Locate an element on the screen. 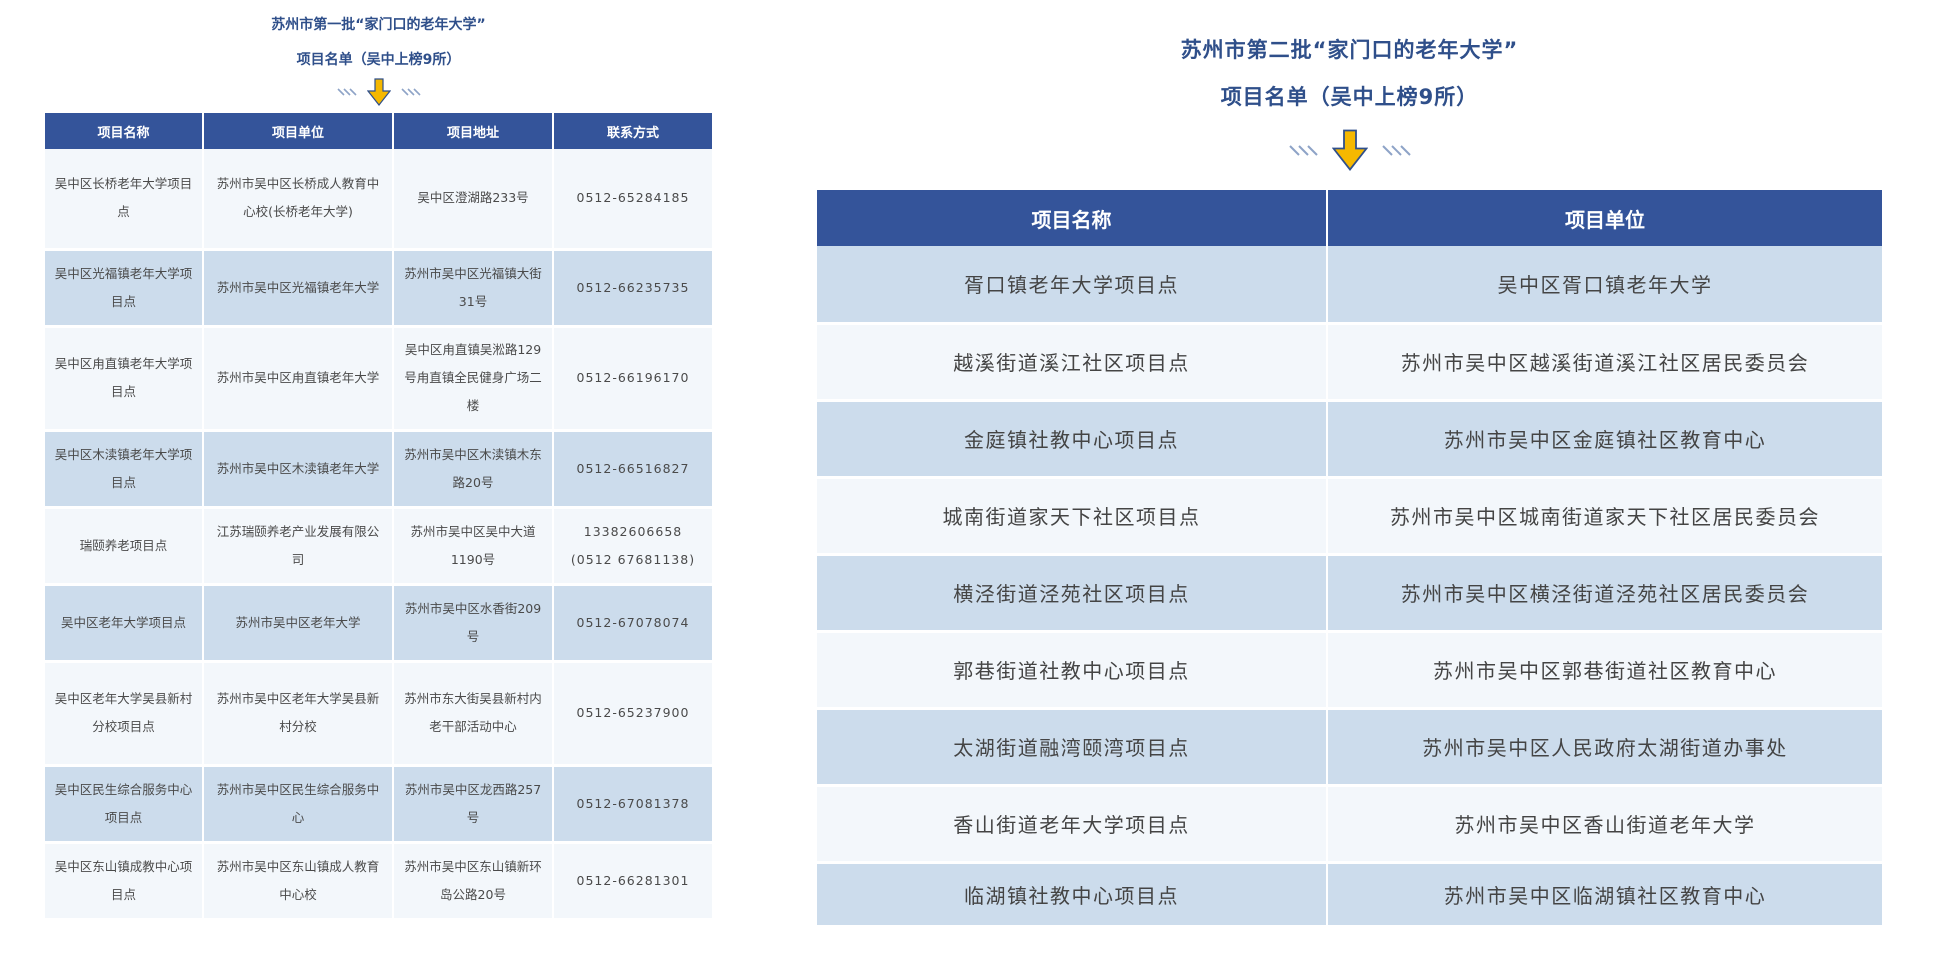 The height and width of the screenshot is (955, 1954). project-name-cell: 太湖街道融湾颐湾项目点 is located at coordinates (1072, 747).